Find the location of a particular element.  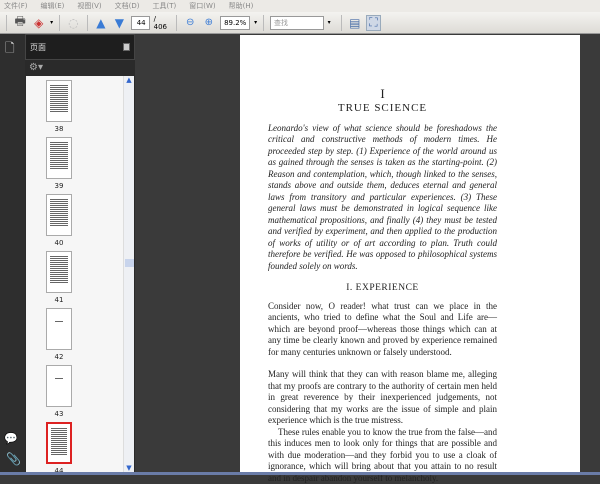

chapter-number: I is located at coordinates (382, 94).